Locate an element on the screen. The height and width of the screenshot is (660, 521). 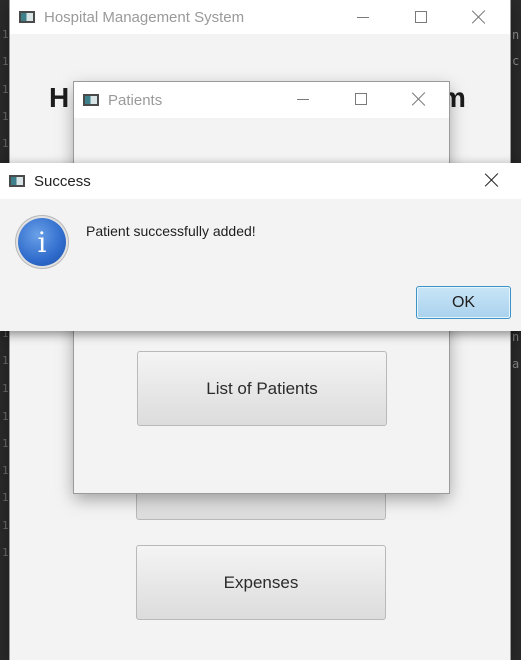
info-icon: i is located at coordinates (42, 242).